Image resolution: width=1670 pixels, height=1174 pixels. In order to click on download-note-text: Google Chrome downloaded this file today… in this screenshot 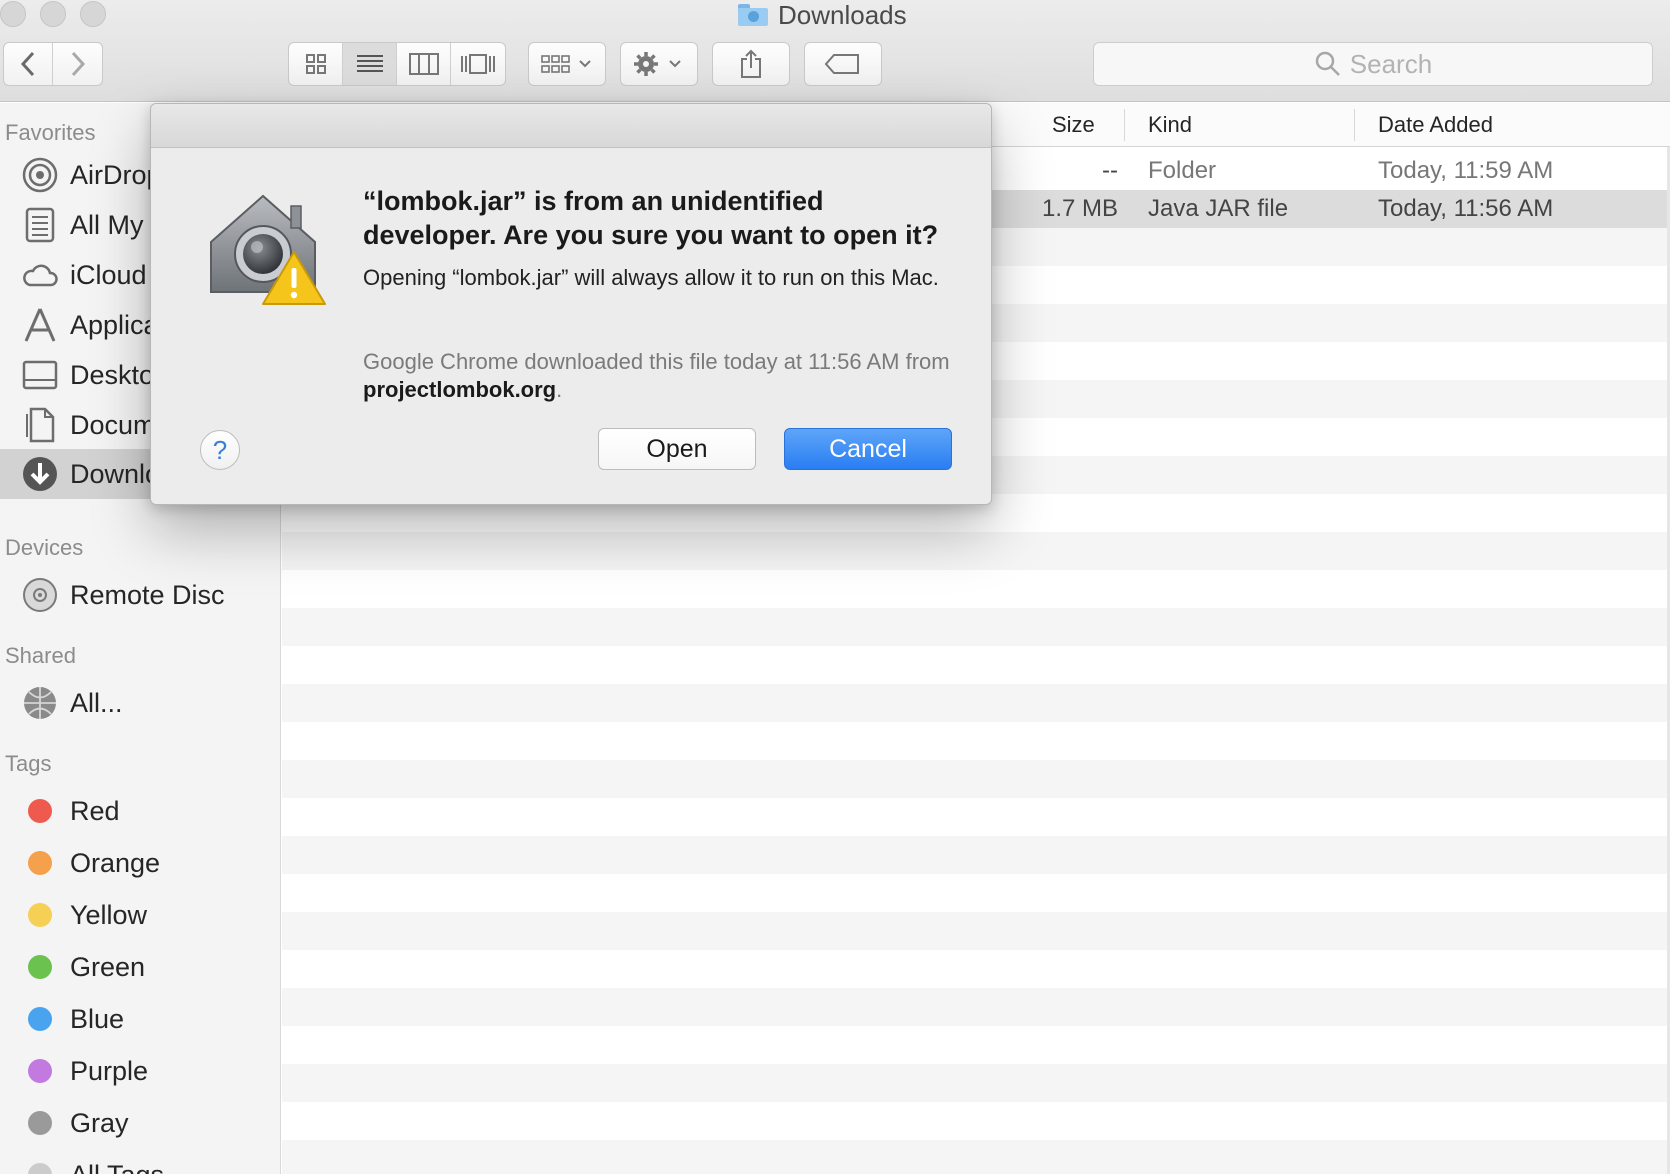, I will do `click(656, 361)`.